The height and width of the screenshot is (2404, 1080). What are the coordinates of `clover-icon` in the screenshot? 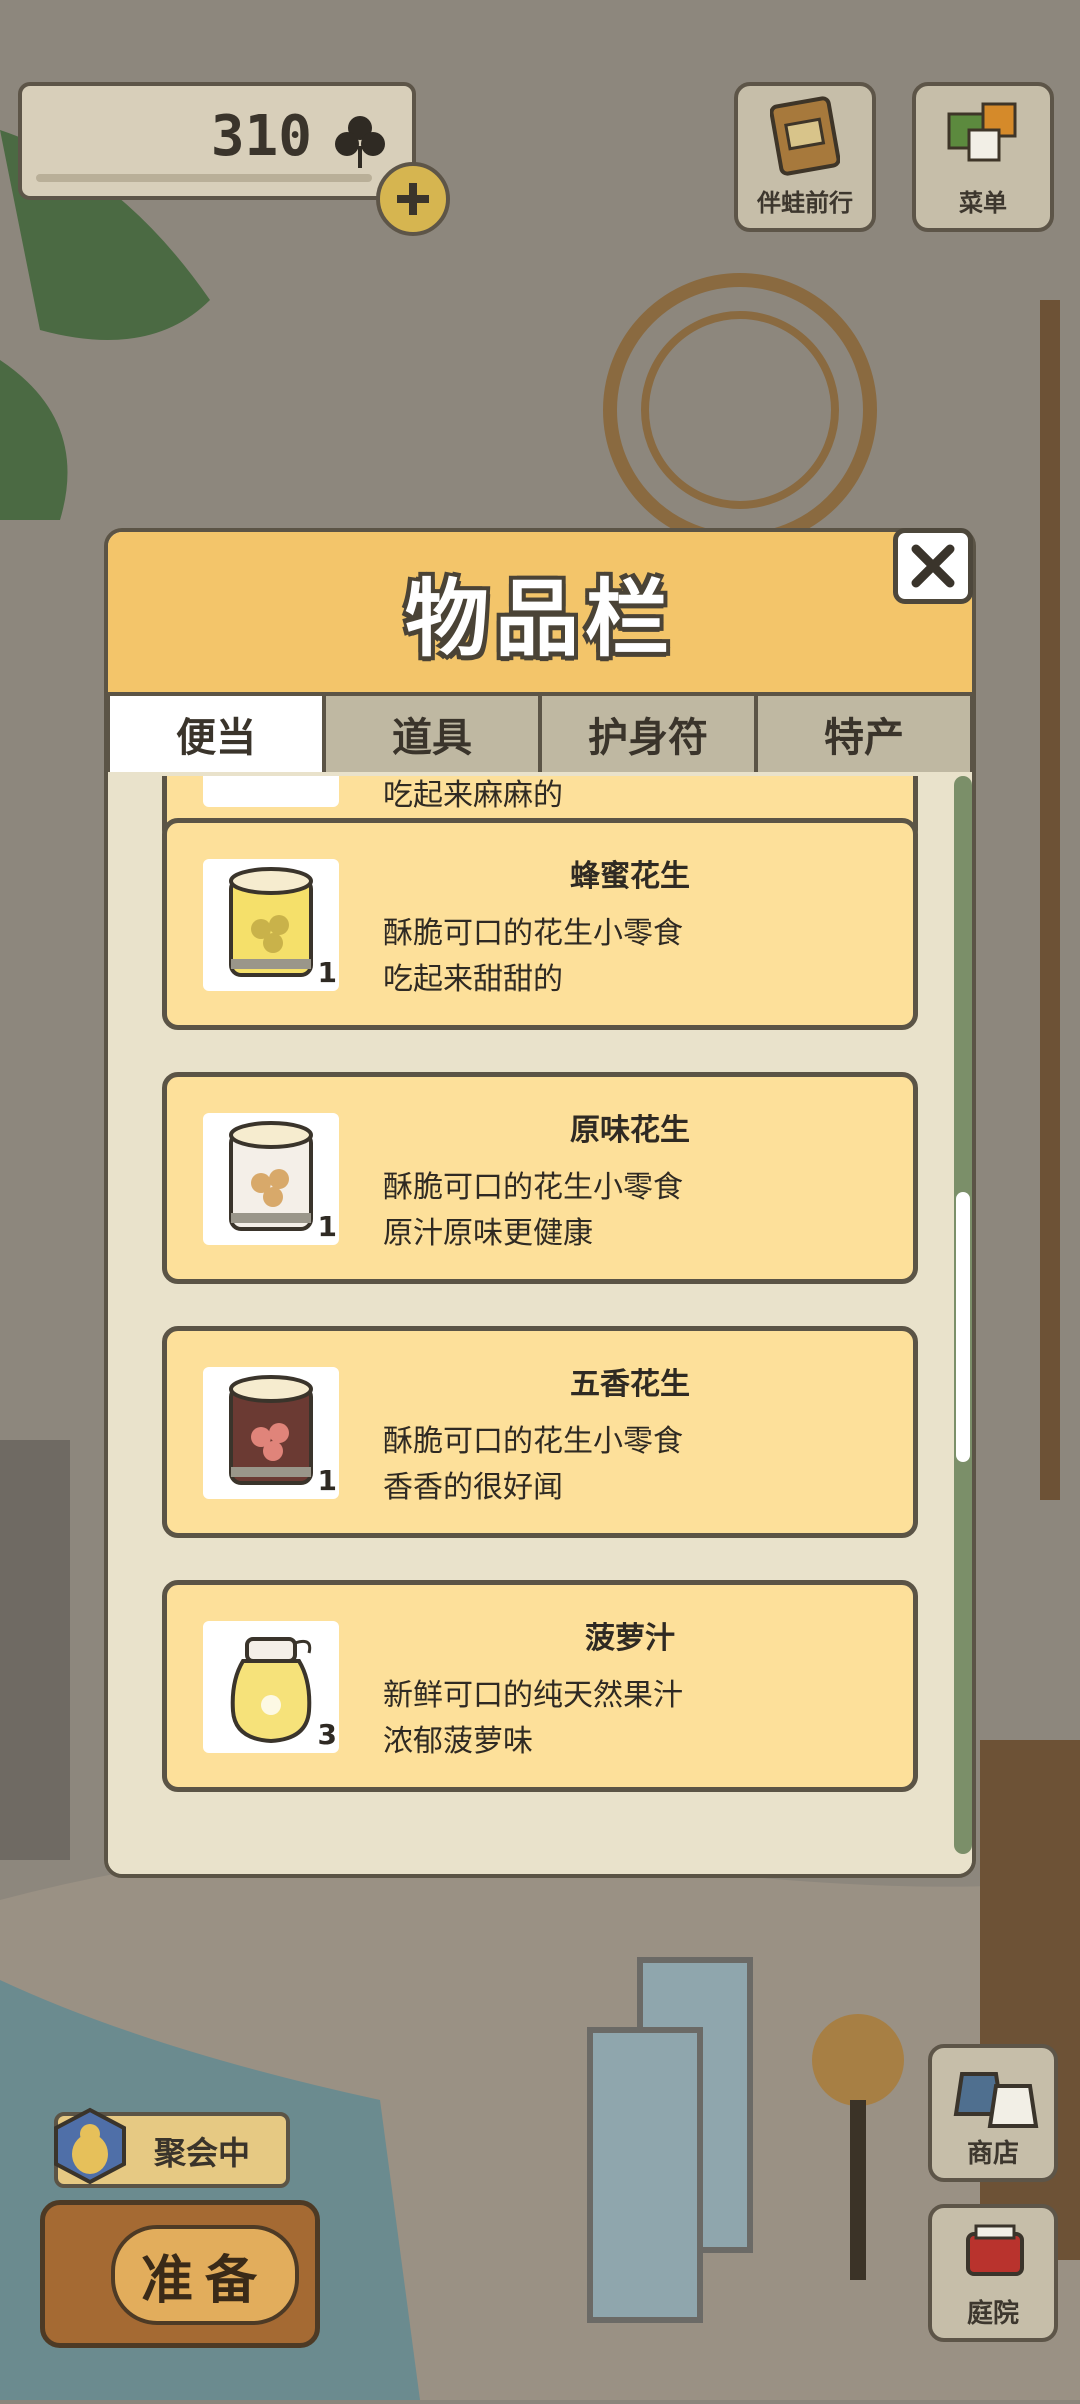 It's located at (360, 142).